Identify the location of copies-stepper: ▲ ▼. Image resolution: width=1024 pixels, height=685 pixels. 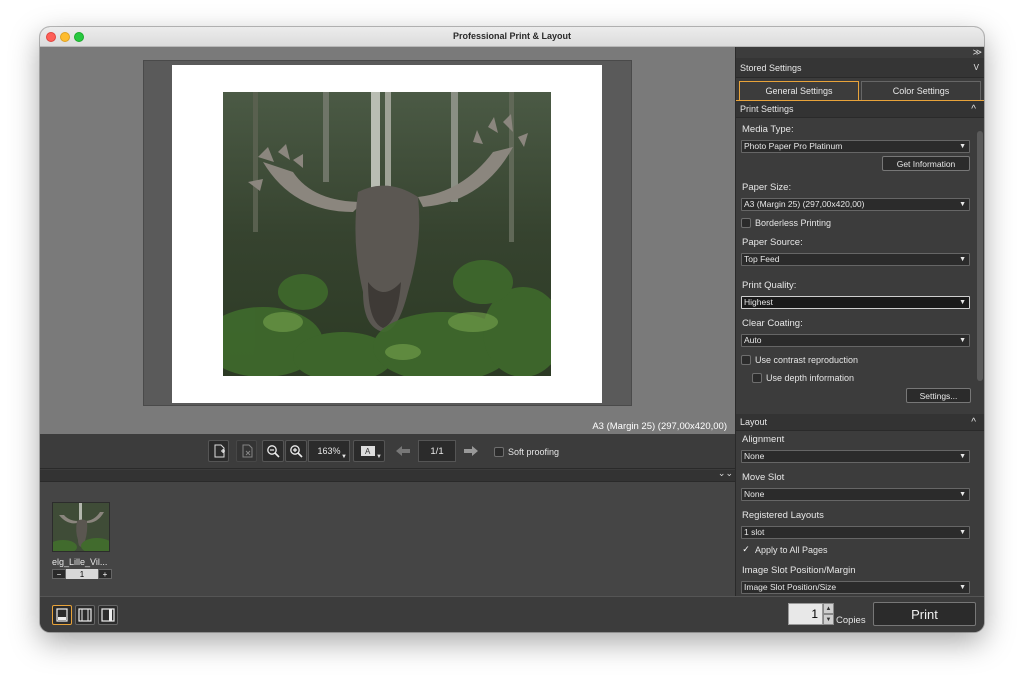
(828, 614).